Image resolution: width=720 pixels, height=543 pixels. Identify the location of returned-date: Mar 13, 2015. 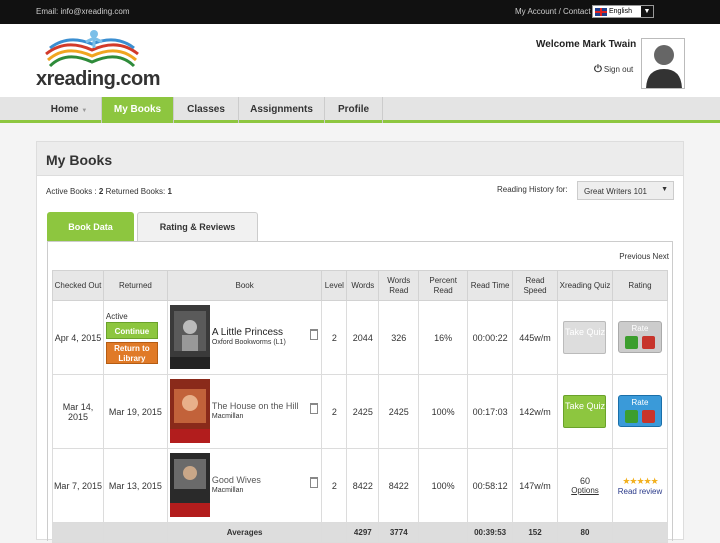
(135, 485).